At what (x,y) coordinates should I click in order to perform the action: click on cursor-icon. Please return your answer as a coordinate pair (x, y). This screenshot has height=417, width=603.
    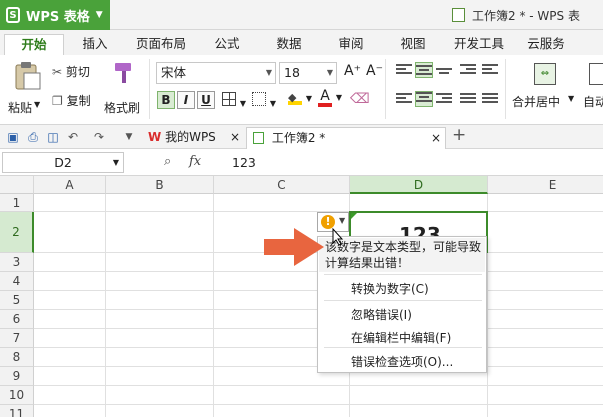
    Looking at the image, I should click on (338, 237).